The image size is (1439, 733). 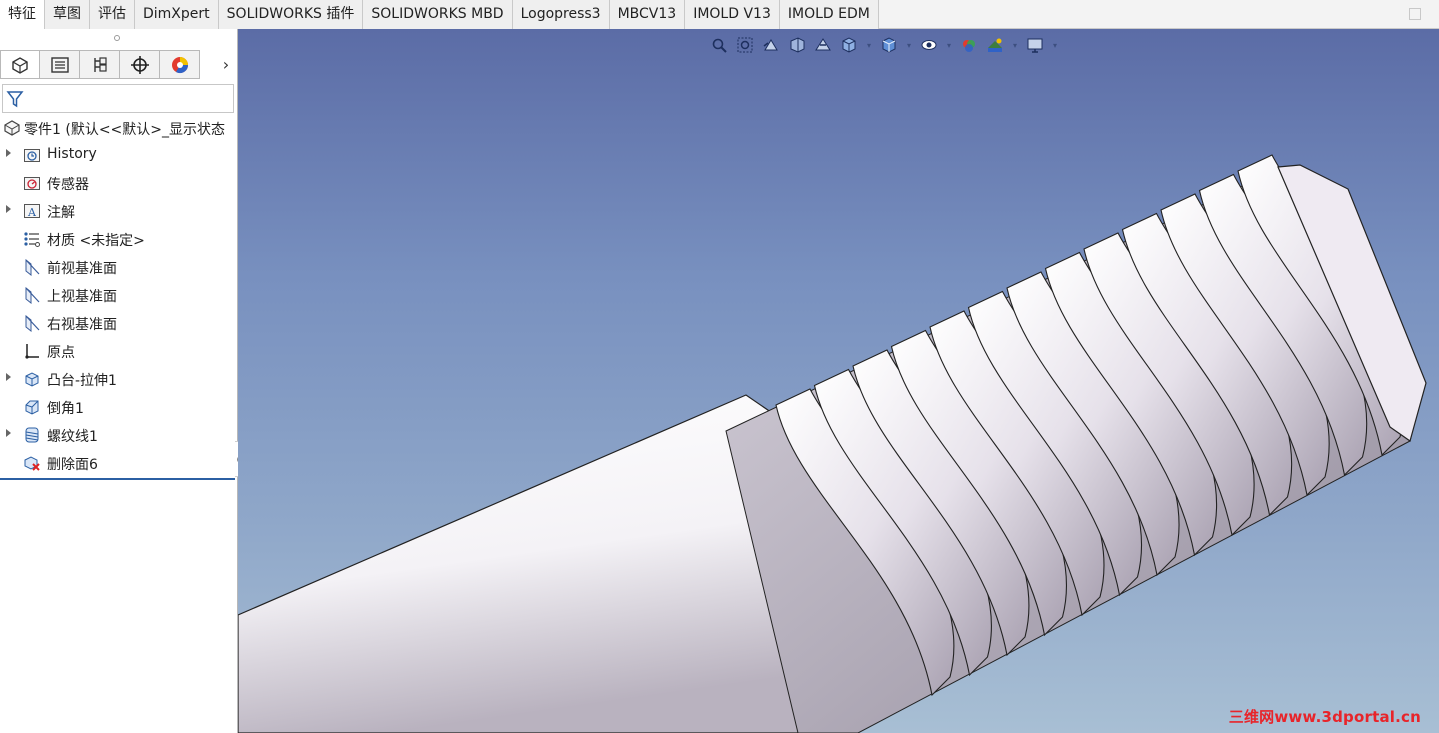 What do you see at coordinates (829, 14) in the screenshot?
I see `tab-9: IMOLD EDM` at bounding box center [829, 14].